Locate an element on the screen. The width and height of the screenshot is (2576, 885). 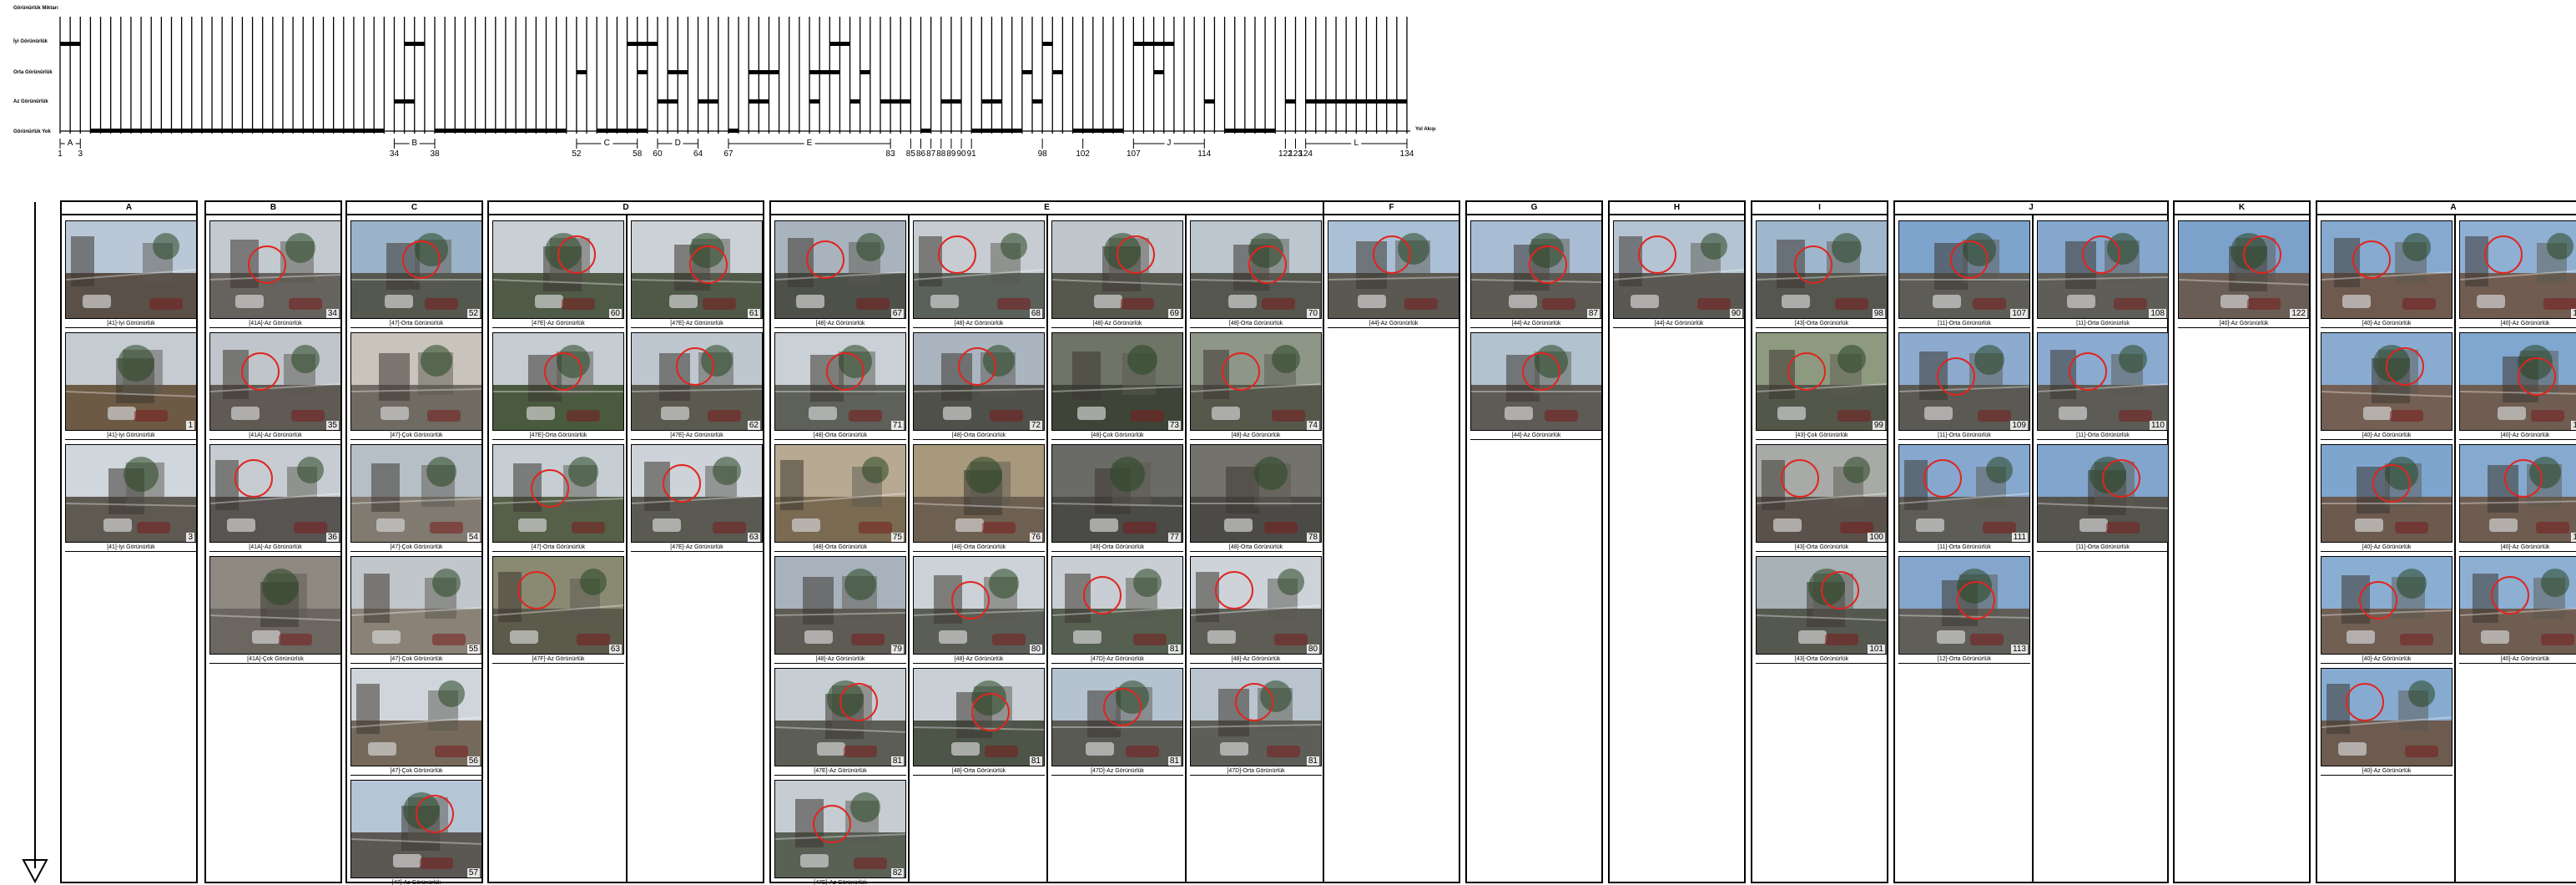
street-photo: [41]-İyi Görünürlük is located at coordinates (131, 274).